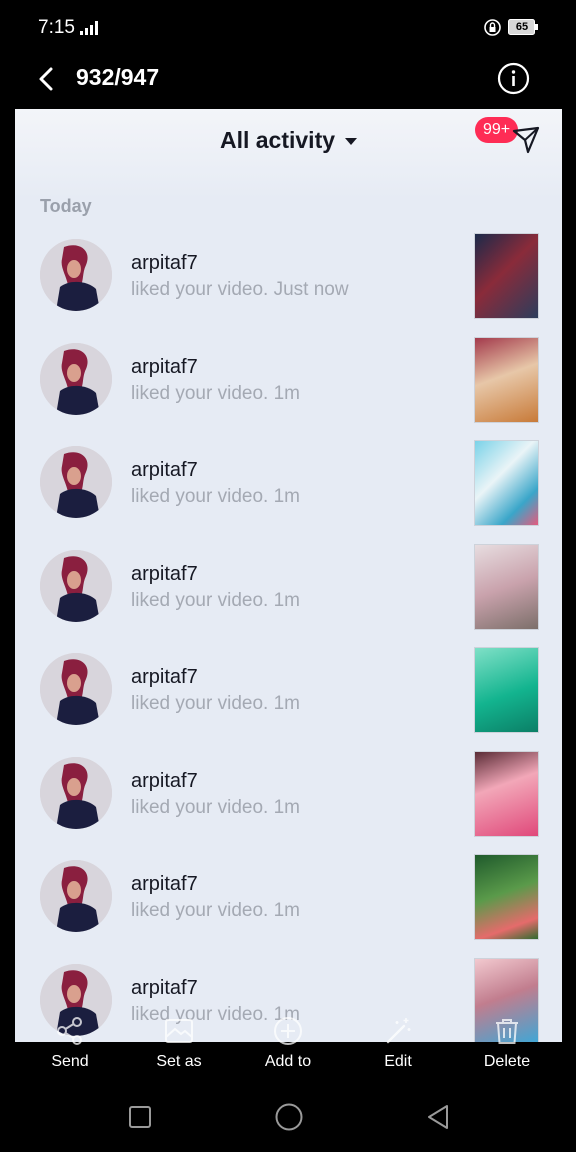 This screenshot has width=576, height=1152. Describe the element at coordinates (526, 140) in the screenshot. I see `paper-plane-icon` at that location.